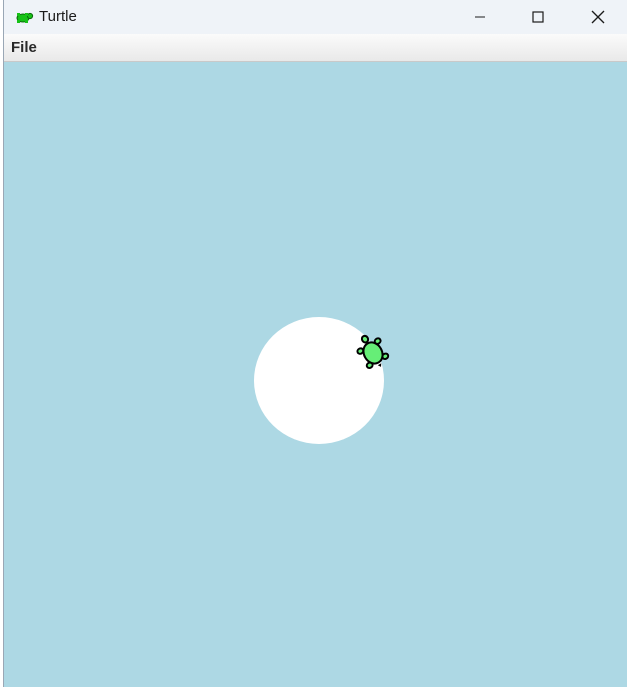 This screenshot has height=687, width=627. Describe the element at coordinates (373, 351) in the screenshot. I see `turtle-cursor-icon` at that location.